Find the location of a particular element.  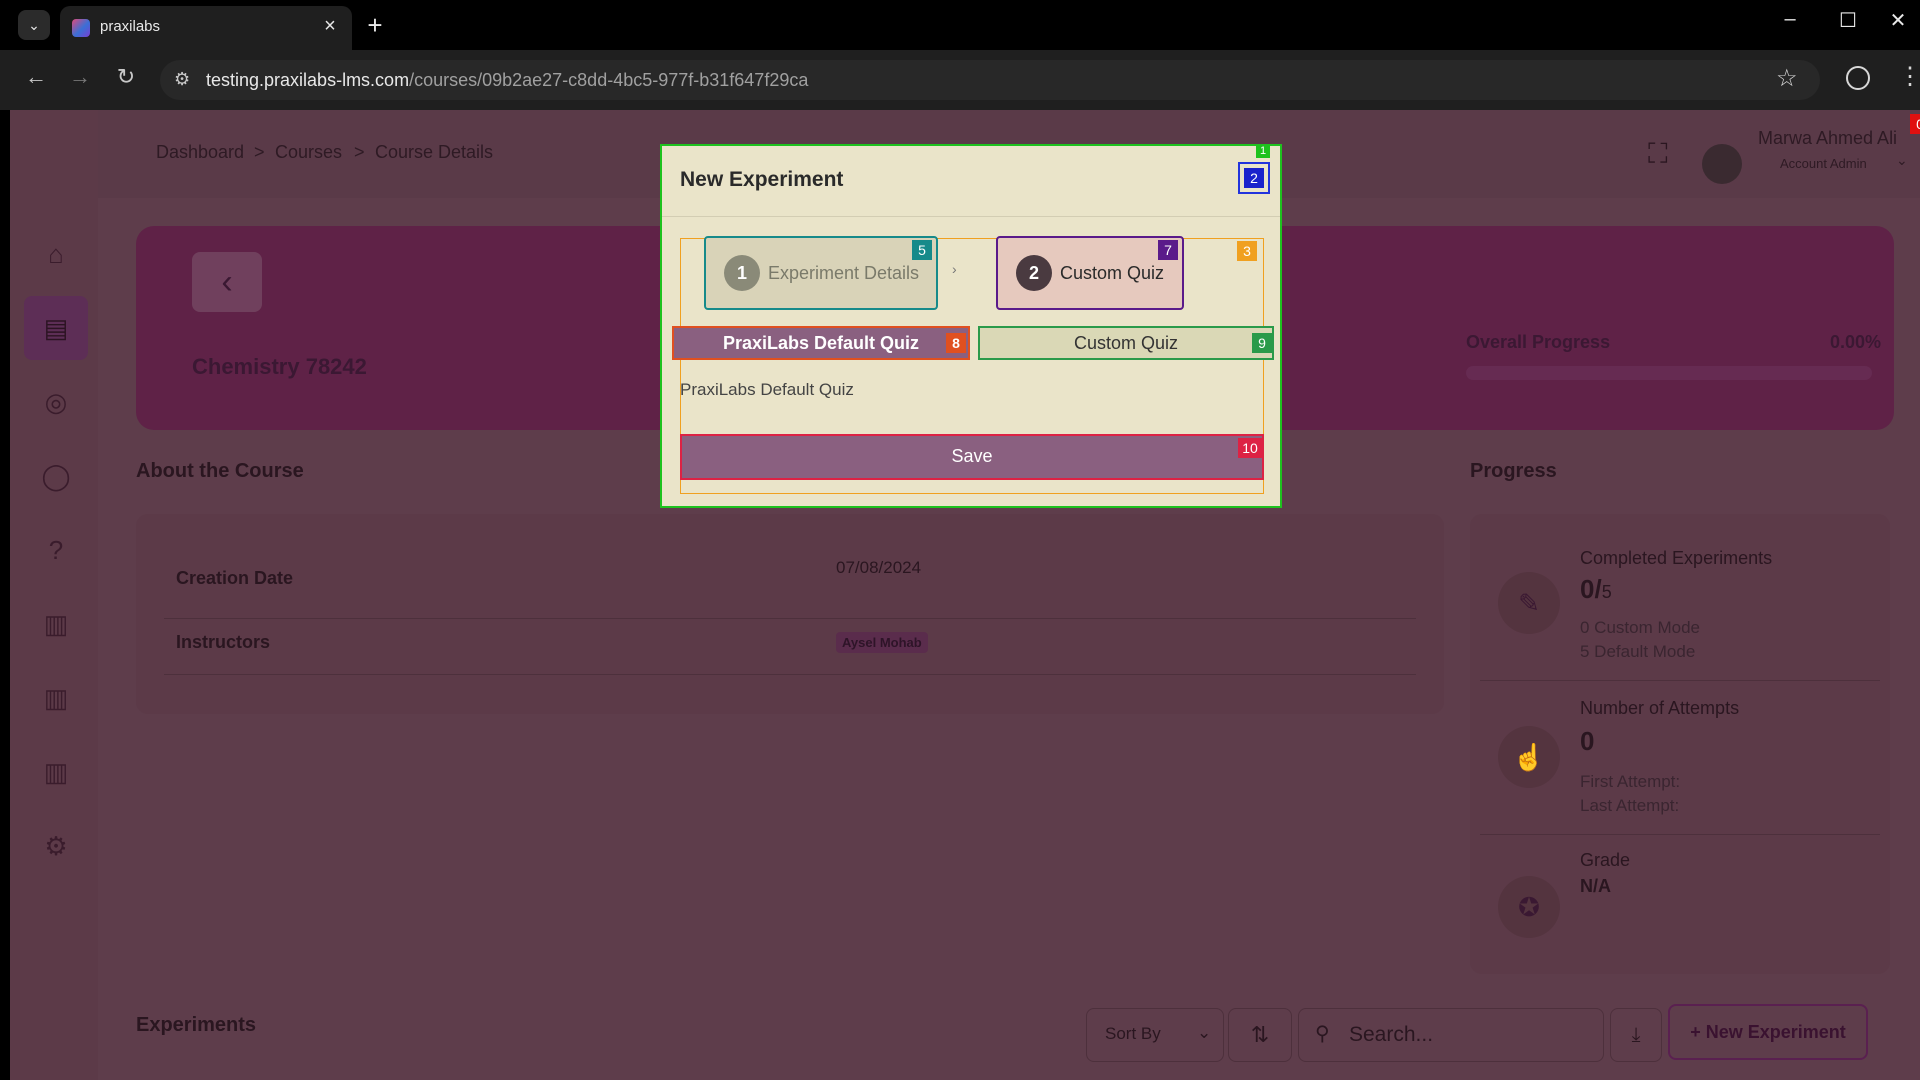

fullscreen-icon: ⛶ is located at coordinates (1661, 153).